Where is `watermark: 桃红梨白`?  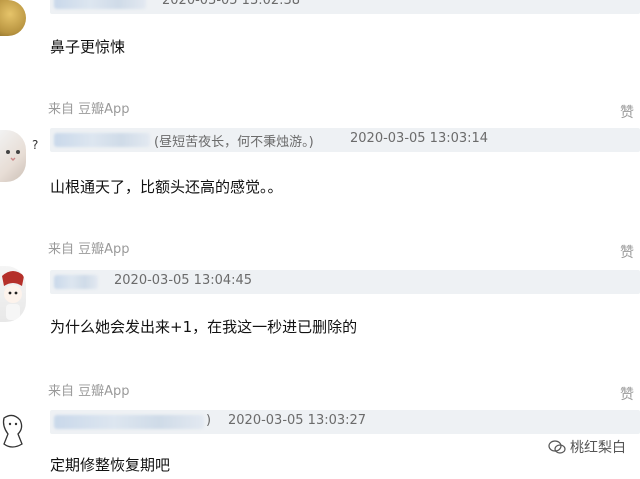 watermark: 桃红梨白 is located at coordinates (587, 447).